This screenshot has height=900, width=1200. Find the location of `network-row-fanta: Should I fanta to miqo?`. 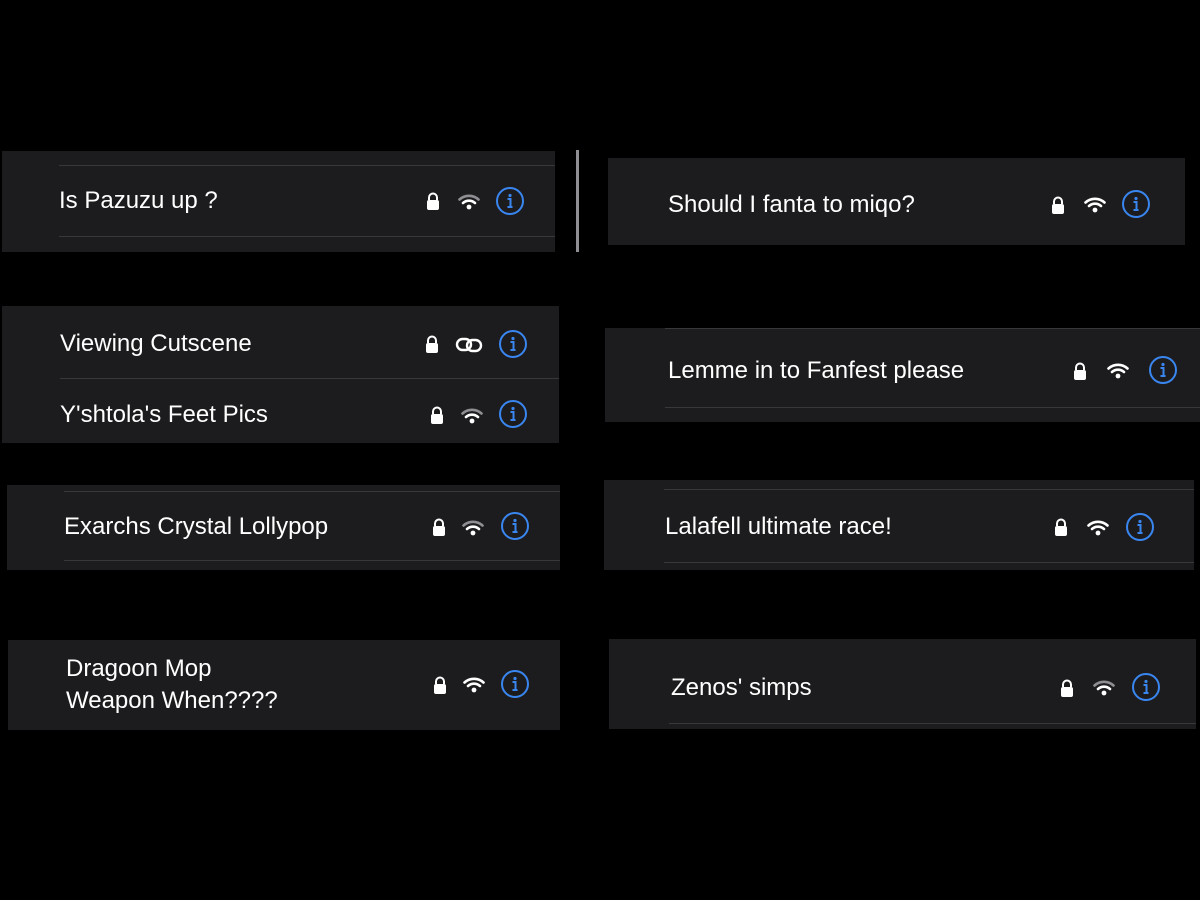

network-row-fanta: Should I fanta to miqo? is located at coordinates (896, 201).